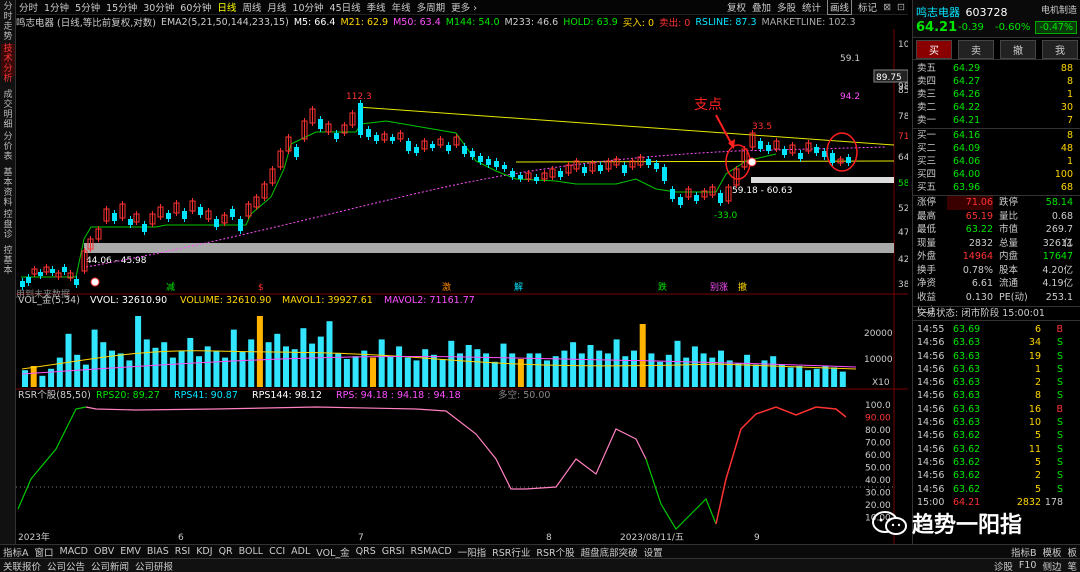  What do you see at coordinates (8, 188) in the screenshot?
I see `left-tab-4: 基本资料` at bounding box center [8, 188].